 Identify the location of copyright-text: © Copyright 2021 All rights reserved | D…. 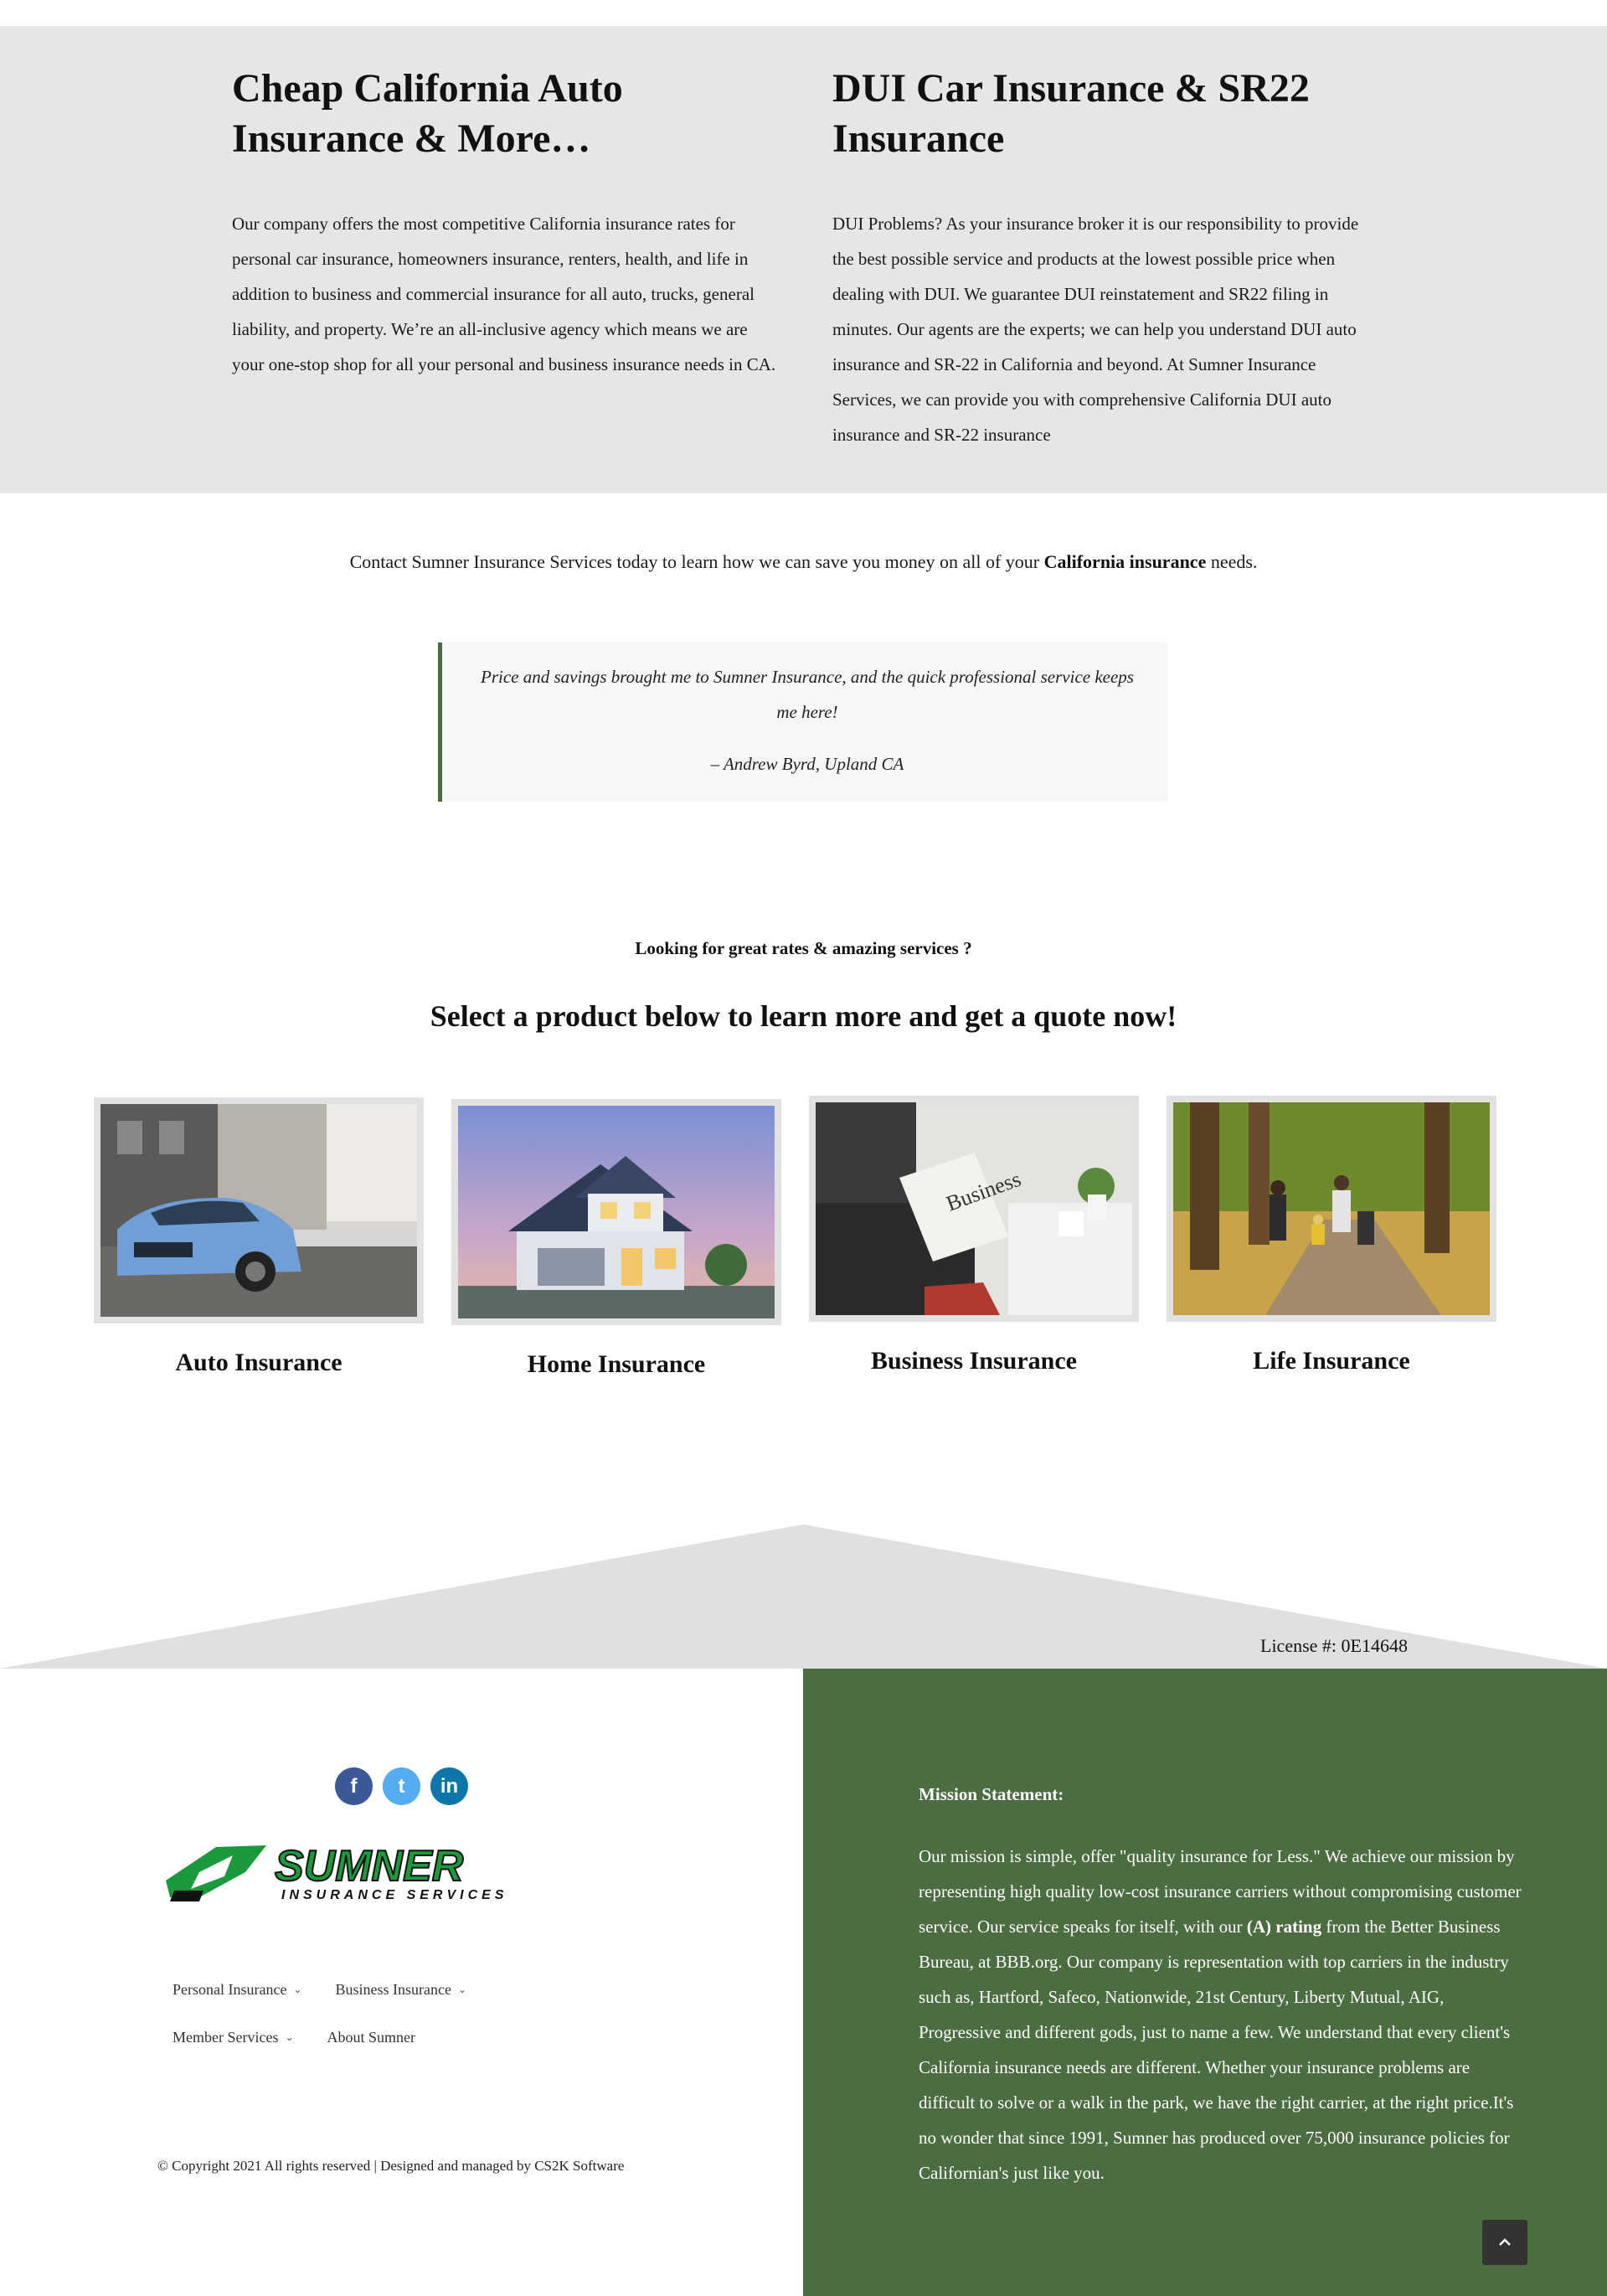
(391, 2166).